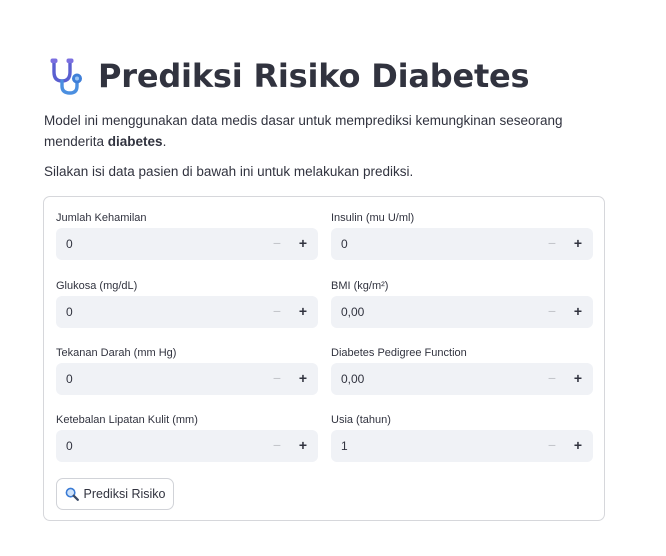 This screenshot has width=666, height=556. Describe the element at coordinates (116, 353) in the screenshot. I see `field-label: Tekanan Darah (mm Hg)` at that location.